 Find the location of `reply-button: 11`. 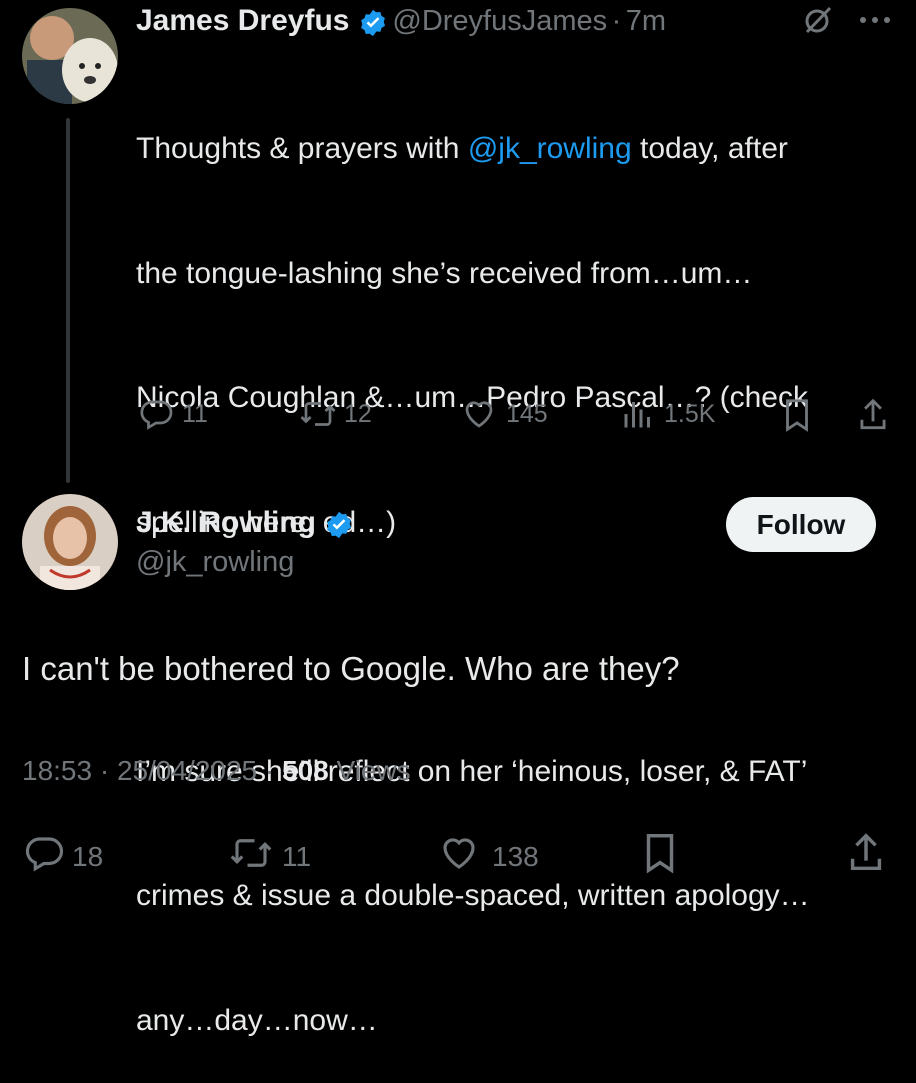

reply-button: 11 is located at coordinates (173, 414).